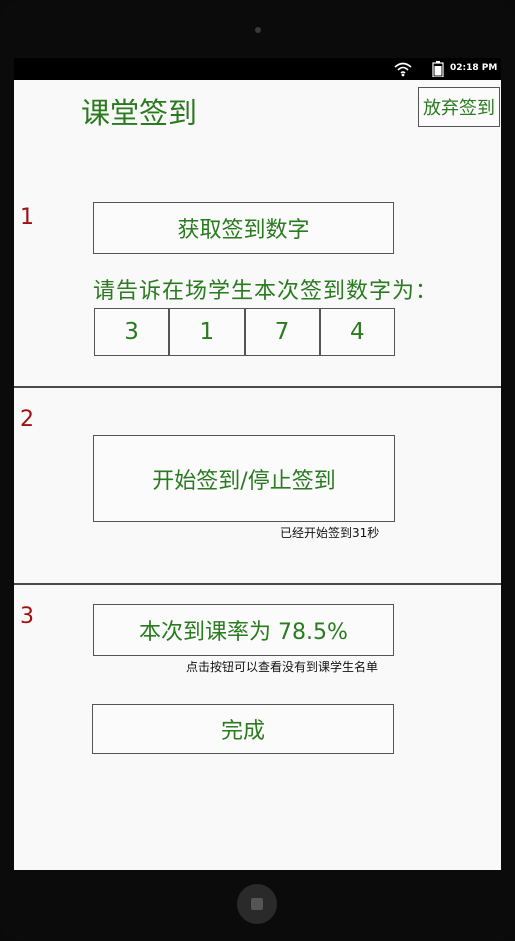 Image resolution: width=515 pixels, height=941 pixels. I want to click on code-digit: 7, so click(283, 332).